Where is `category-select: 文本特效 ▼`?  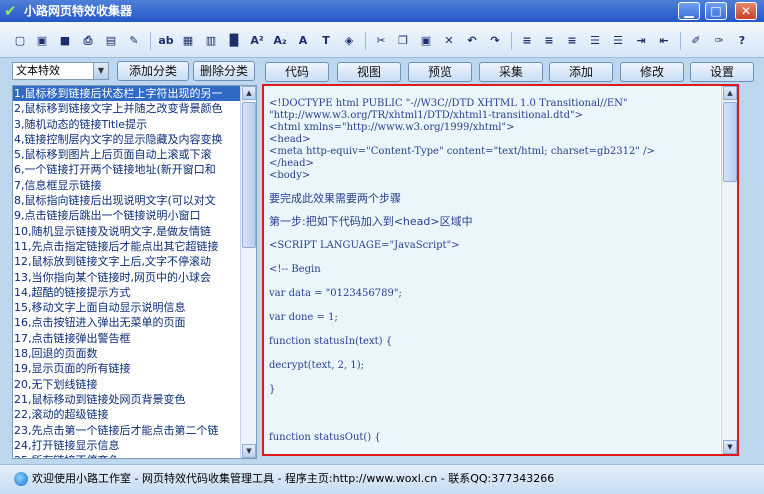 category-select: 文本特效 ▼ is located at coordinates (60, 71).